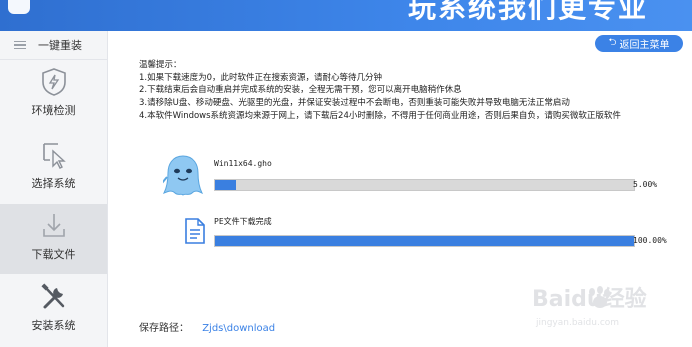 The width and height of the screenshot is (692, 347). I want to click on top-banner: 玩系统我们更专业, so click(346, 15).